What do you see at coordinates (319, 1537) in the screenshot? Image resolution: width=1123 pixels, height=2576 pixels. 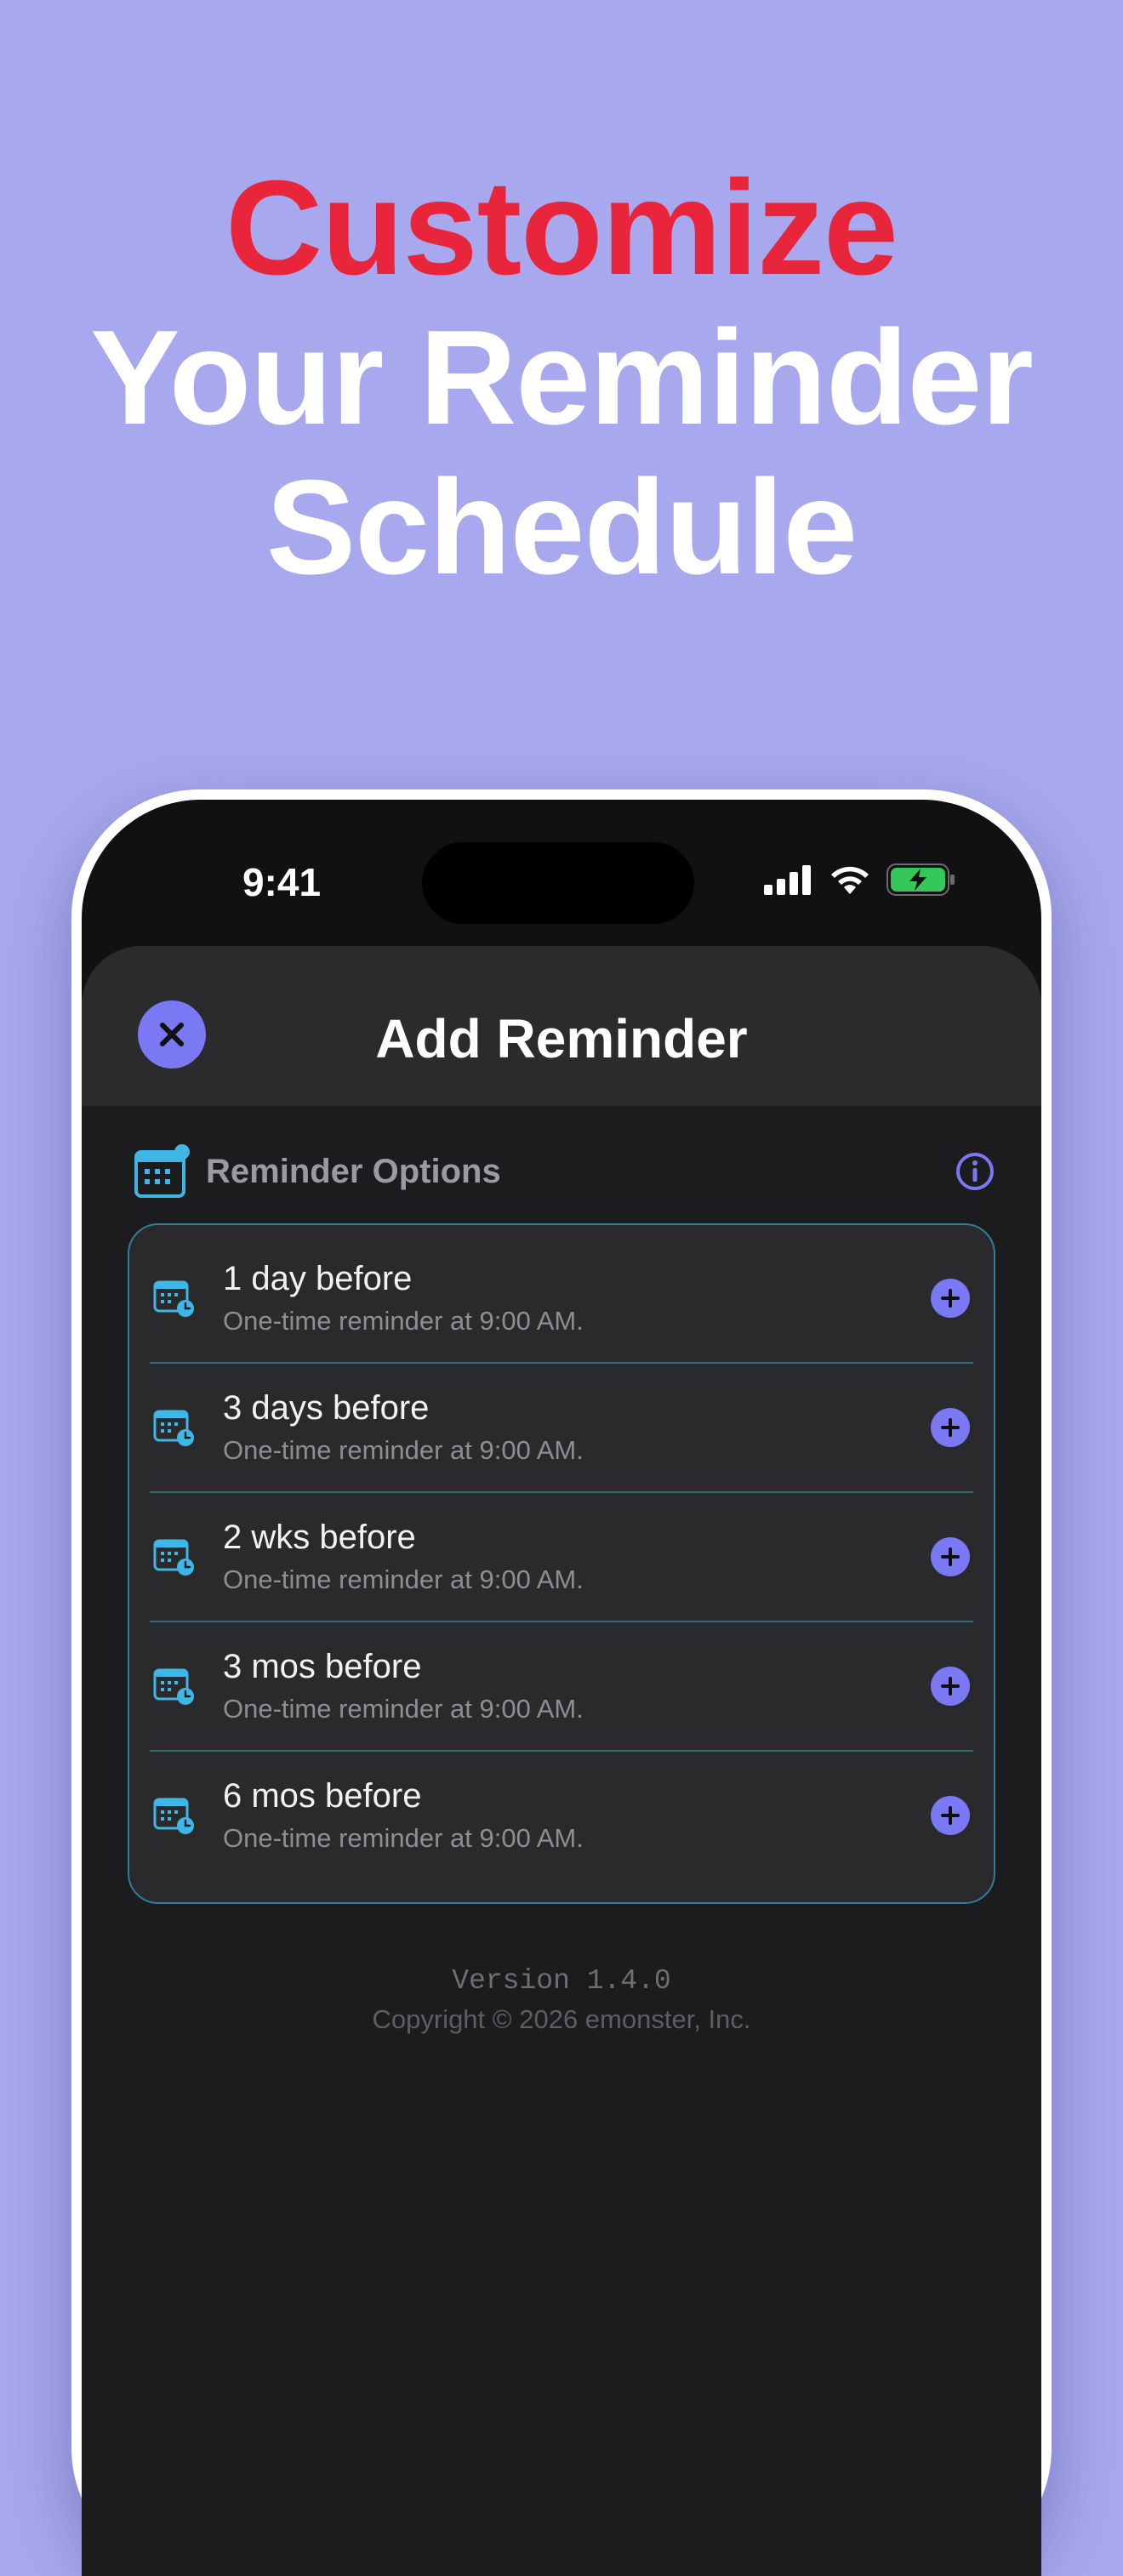 I see `option-title: 2 wks before` at bounding box center [319, 1537].